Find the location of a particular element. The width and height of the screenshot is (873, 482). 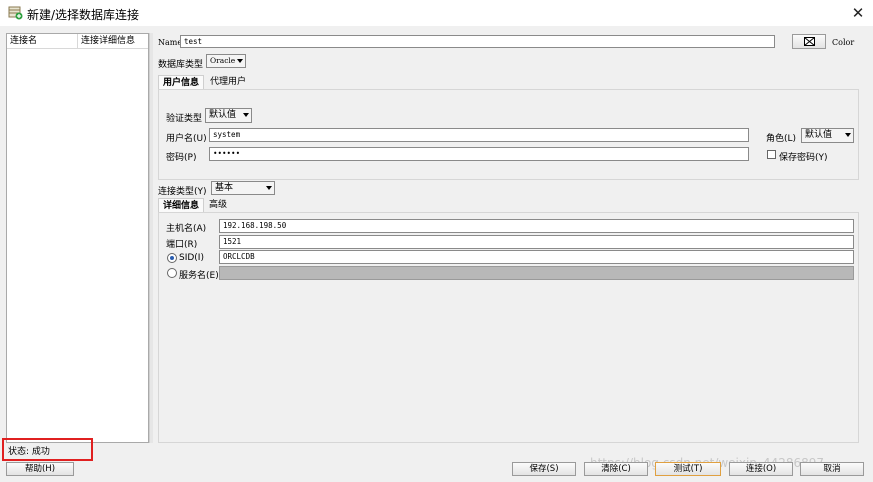

tab-details: 详细信息 is located at coordinates (181, 205).